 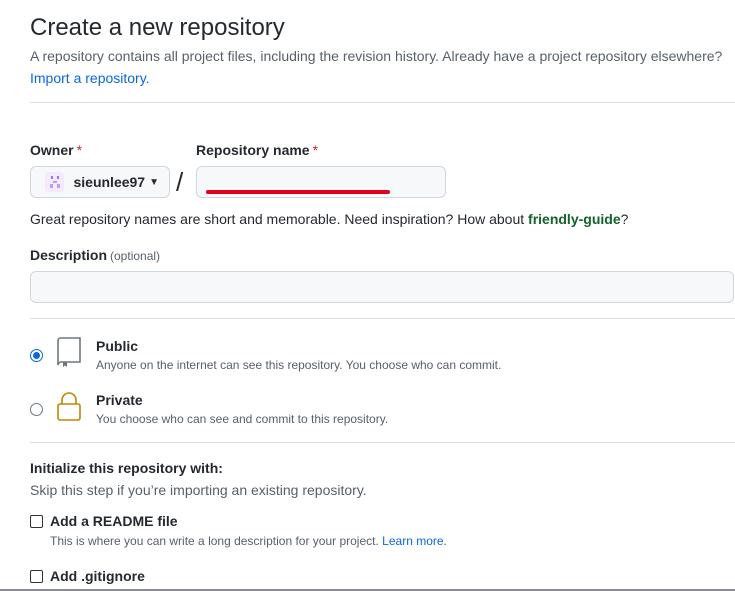 What do you see at coordinates (97, 576) in the screenshot?
I see `gitignore-label: Add .gitignore` at bounding box center [97, 576].